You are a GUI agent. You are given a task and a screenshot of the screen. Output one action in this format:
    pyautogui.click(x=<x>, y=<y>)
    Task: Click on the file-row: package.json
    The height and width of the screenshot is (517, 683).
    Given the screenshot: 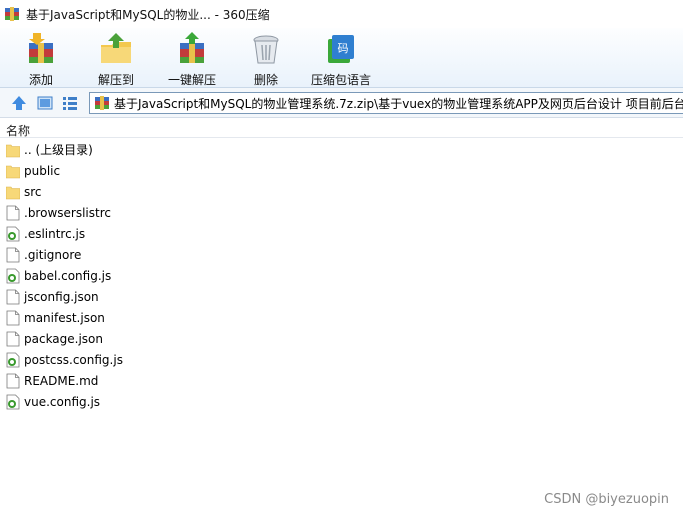 What is the action you would take?
    pyautogui.click(x=341, y=338)
    